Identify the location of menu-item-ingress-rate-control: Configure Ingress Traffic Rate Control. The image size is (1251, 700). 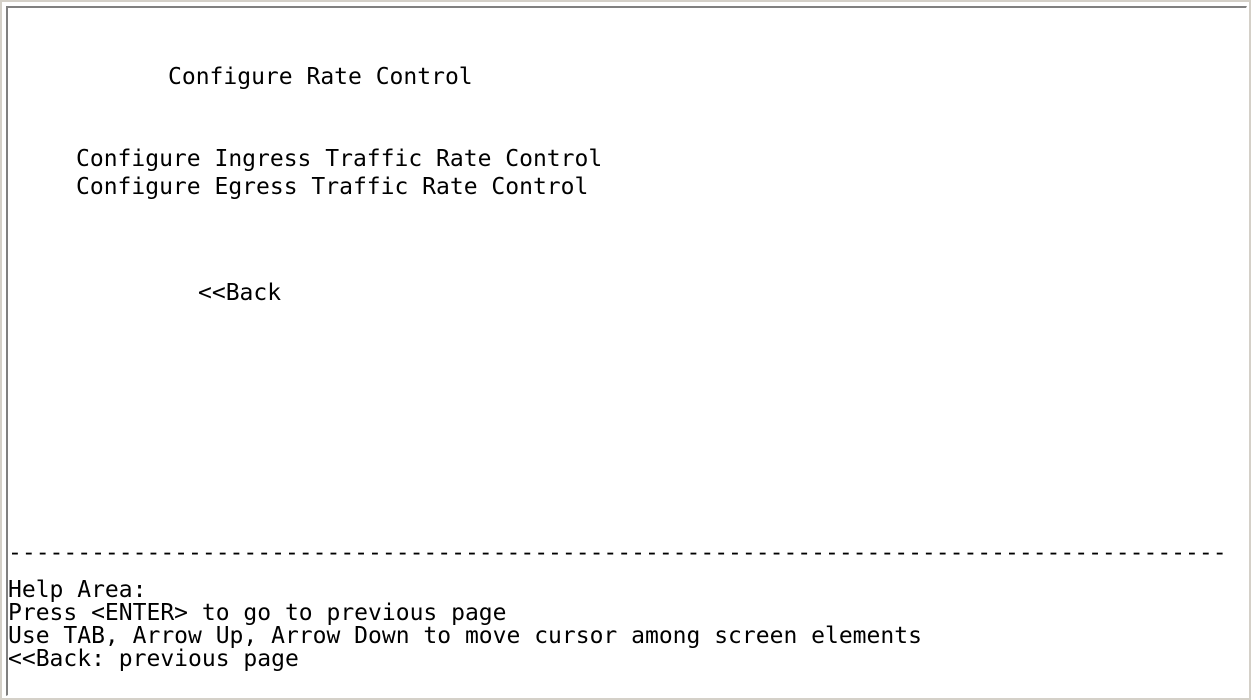
(339, 159).